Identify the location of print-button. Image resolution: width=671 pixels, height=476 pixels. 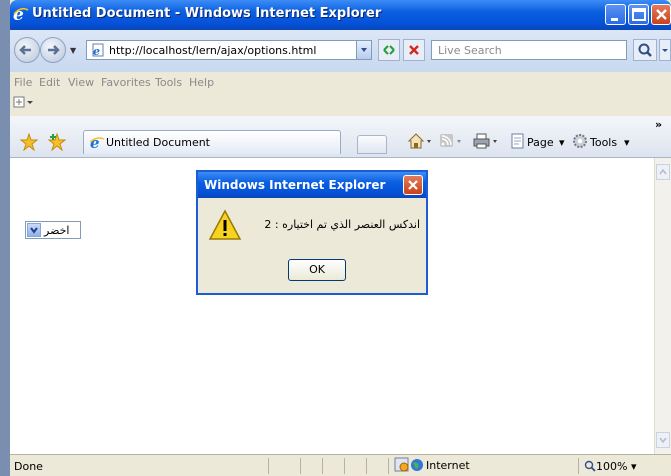
(486, 142).